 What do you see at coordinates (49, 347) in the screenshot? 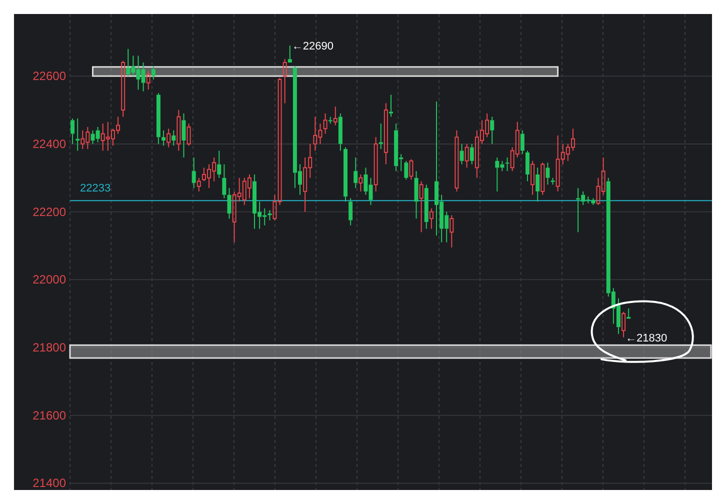
I see `y-axis-tick-label: 21800` at bounding box center [49, 347].